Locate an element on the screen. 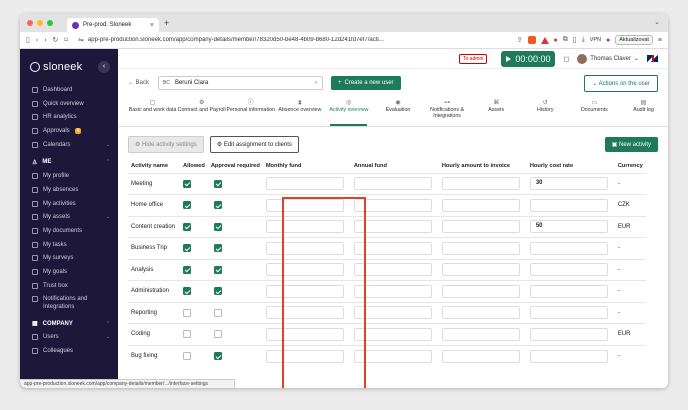  uk-flag-icon is located at coordinates (652, 58).